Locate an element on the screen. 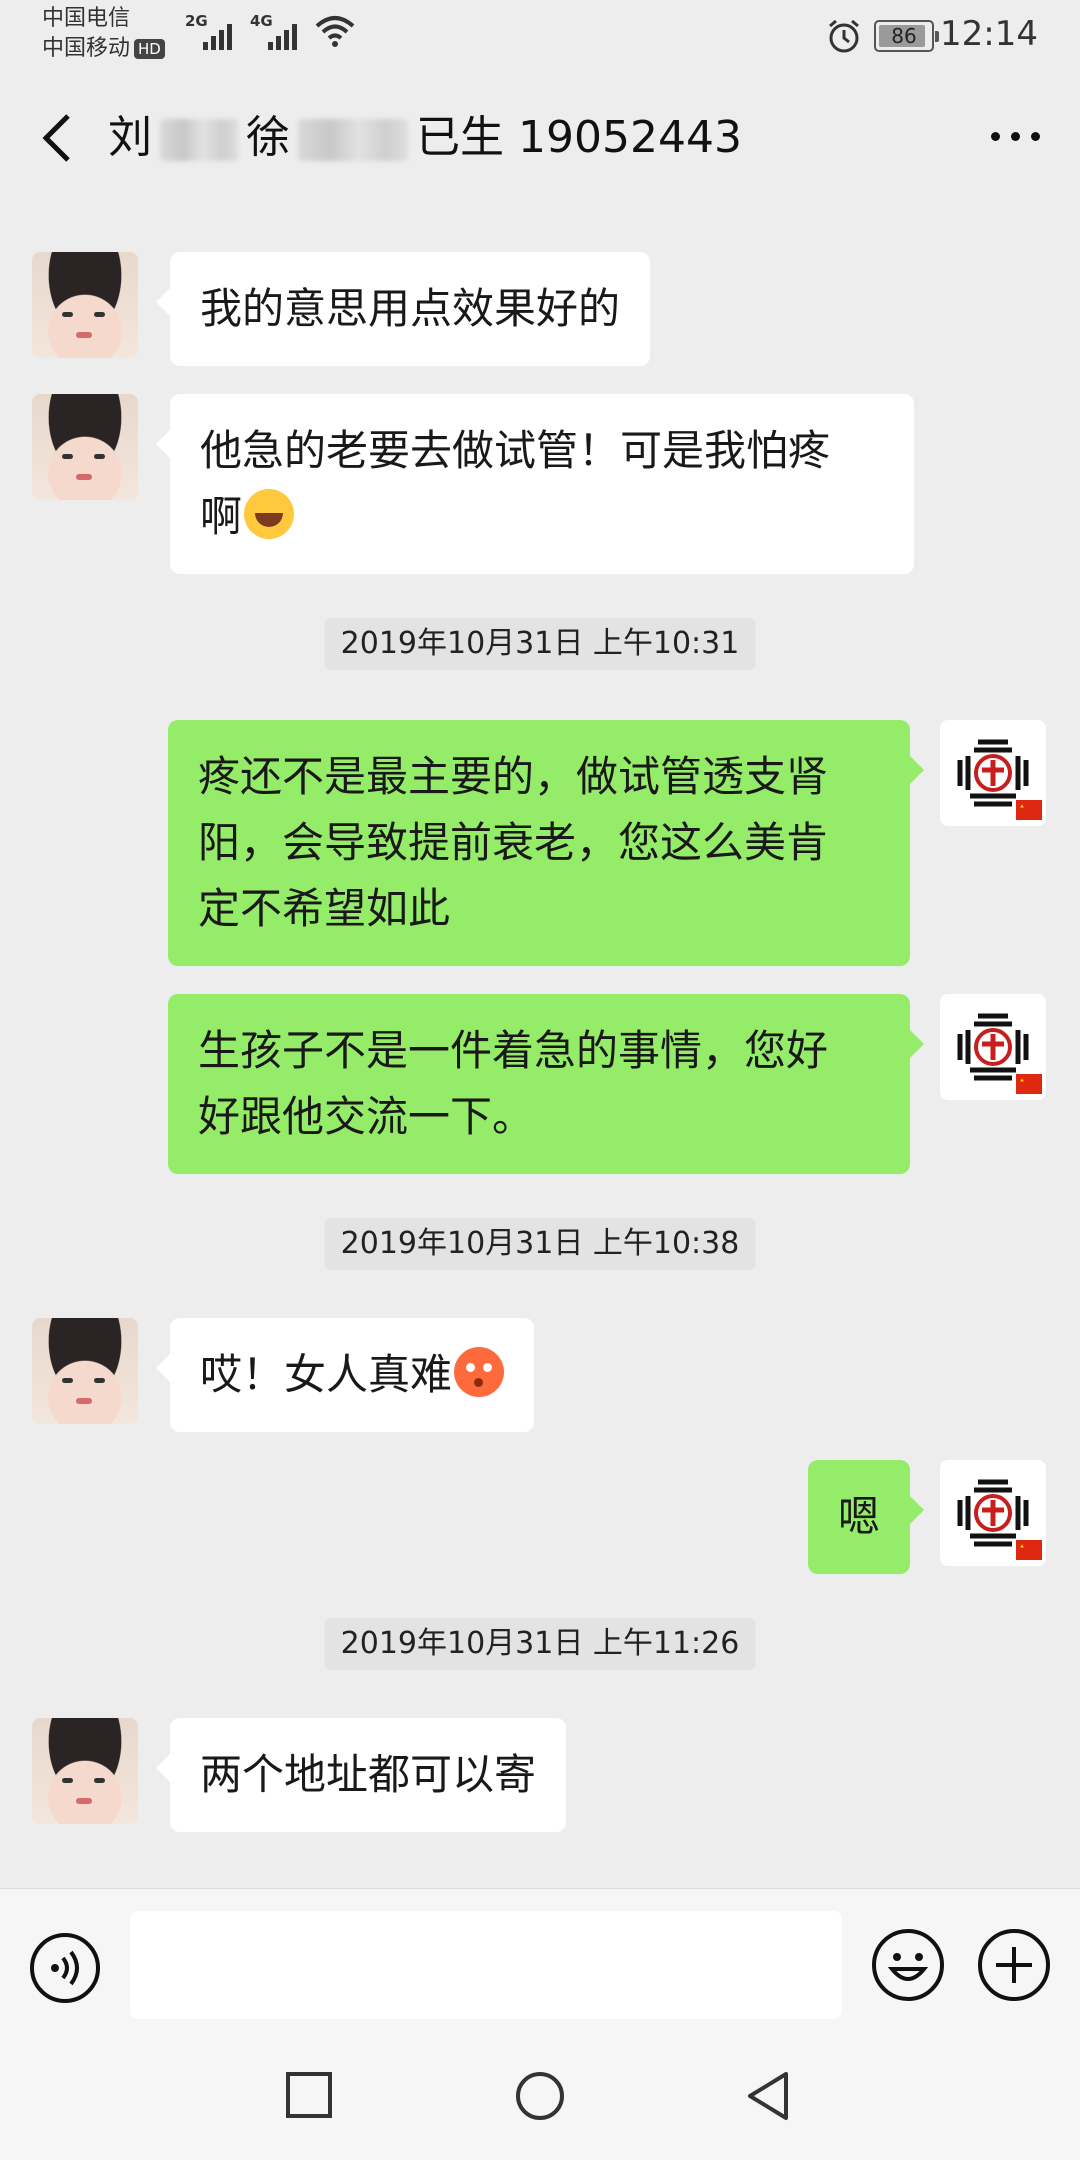 The height and width of the screenshot is (2160, 1080). title-name-1: 刘 is located at coordinates (130, 137).